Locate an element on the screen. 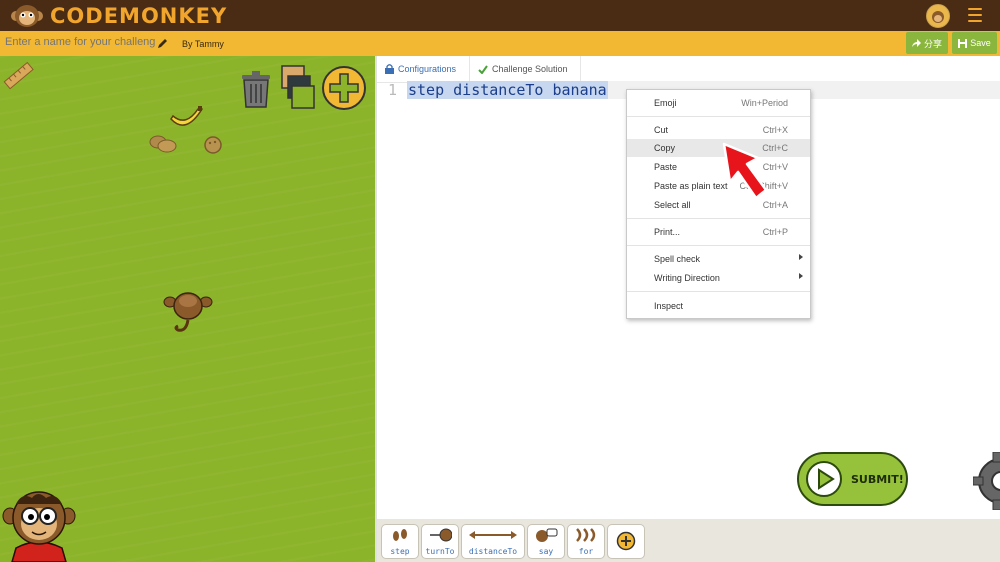 This screenshot has width=1000, height=562. loop-icon is located at coordinates (586, 535).